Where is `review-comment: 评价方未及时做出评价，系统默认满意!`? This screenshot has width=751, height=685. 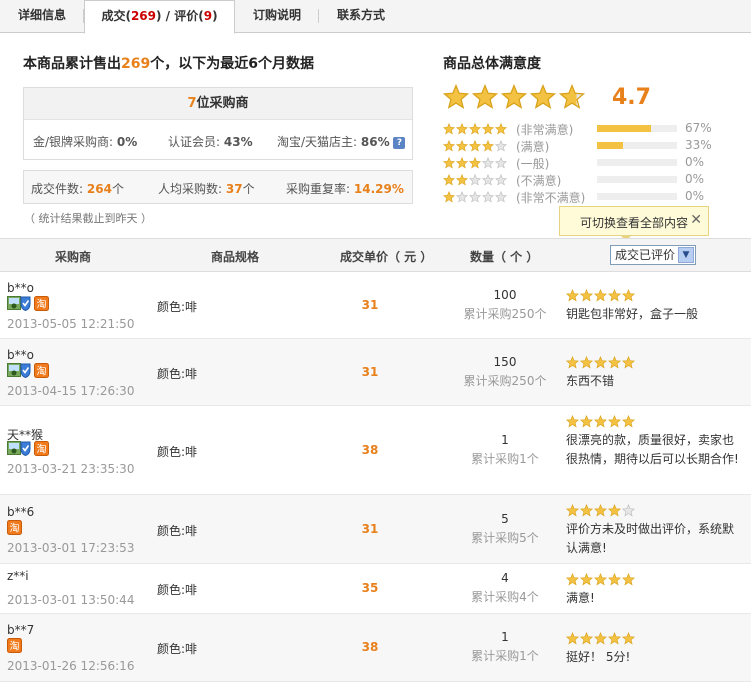 review-comment: 评价方未及时做出评价，系统默认满意! is located at coordinates (650, 538).